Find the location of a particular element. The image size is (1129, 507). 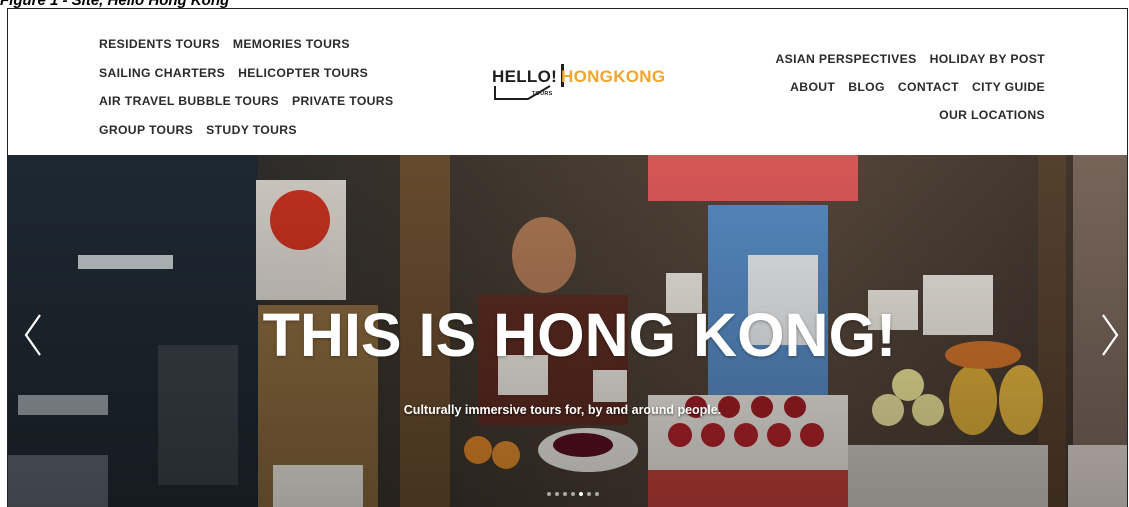

nav-row: OUR LOCATIONS is located at coordinates (911, 122).